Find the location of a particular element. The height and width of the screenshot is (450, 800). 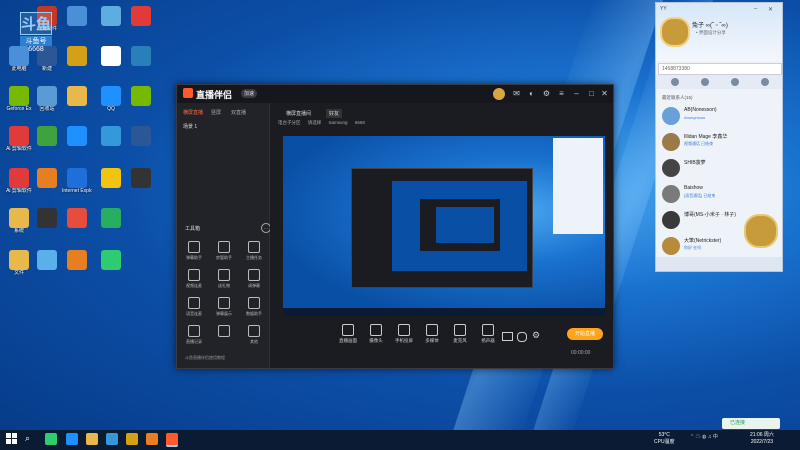

wechat-icon is located at coordinates (51, 439).